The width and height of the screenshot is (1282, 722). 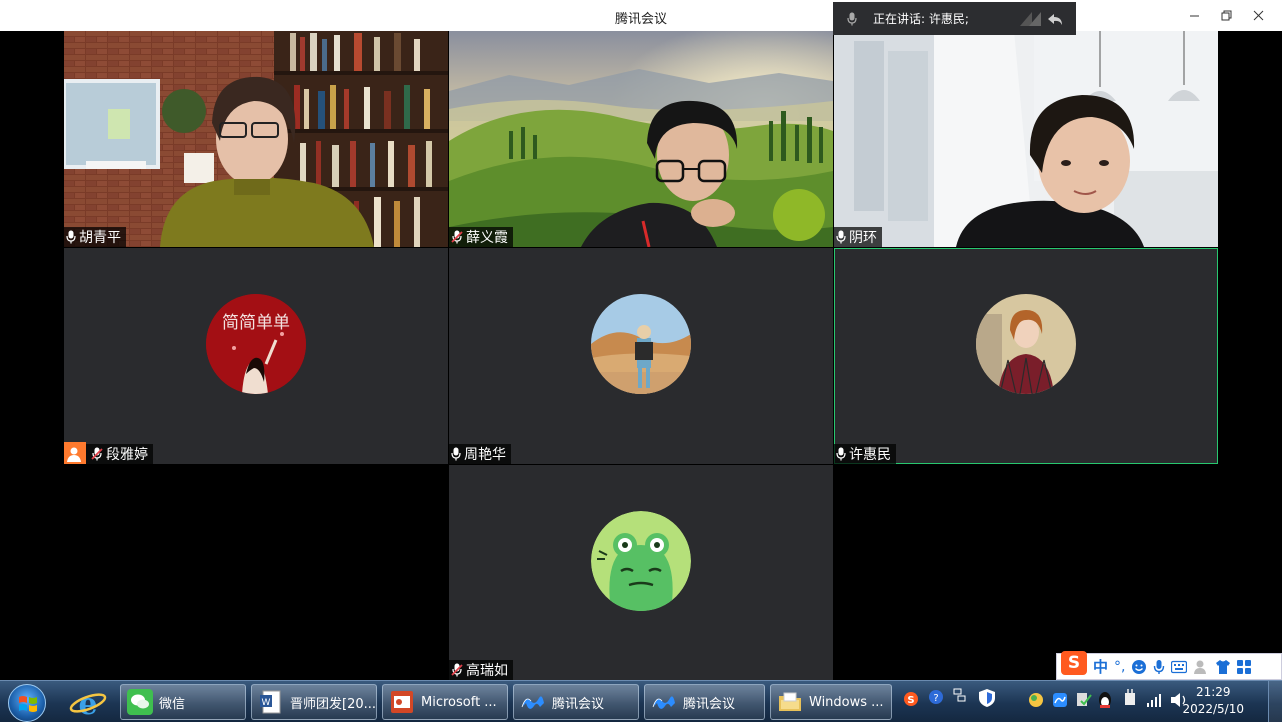 I want to click on video-tile-2: 薛义霞, so click(x=641, y=139).